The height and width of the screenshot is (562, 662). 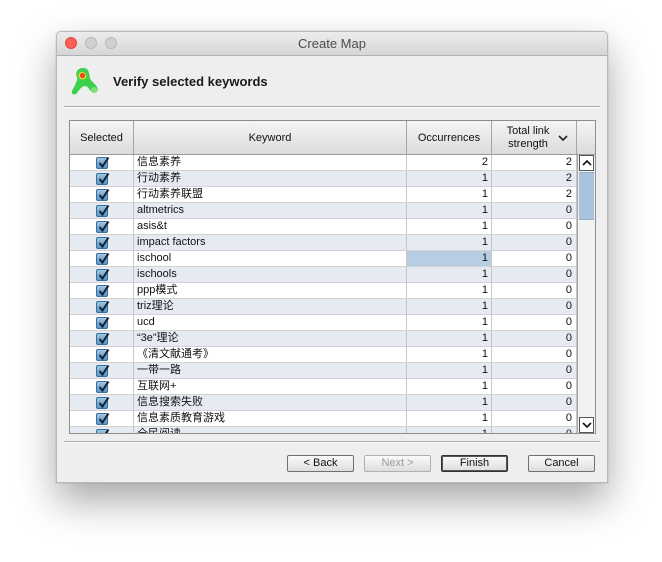 I want to click on table-row: altmetrics 1 0, so click(x=323, y=211).